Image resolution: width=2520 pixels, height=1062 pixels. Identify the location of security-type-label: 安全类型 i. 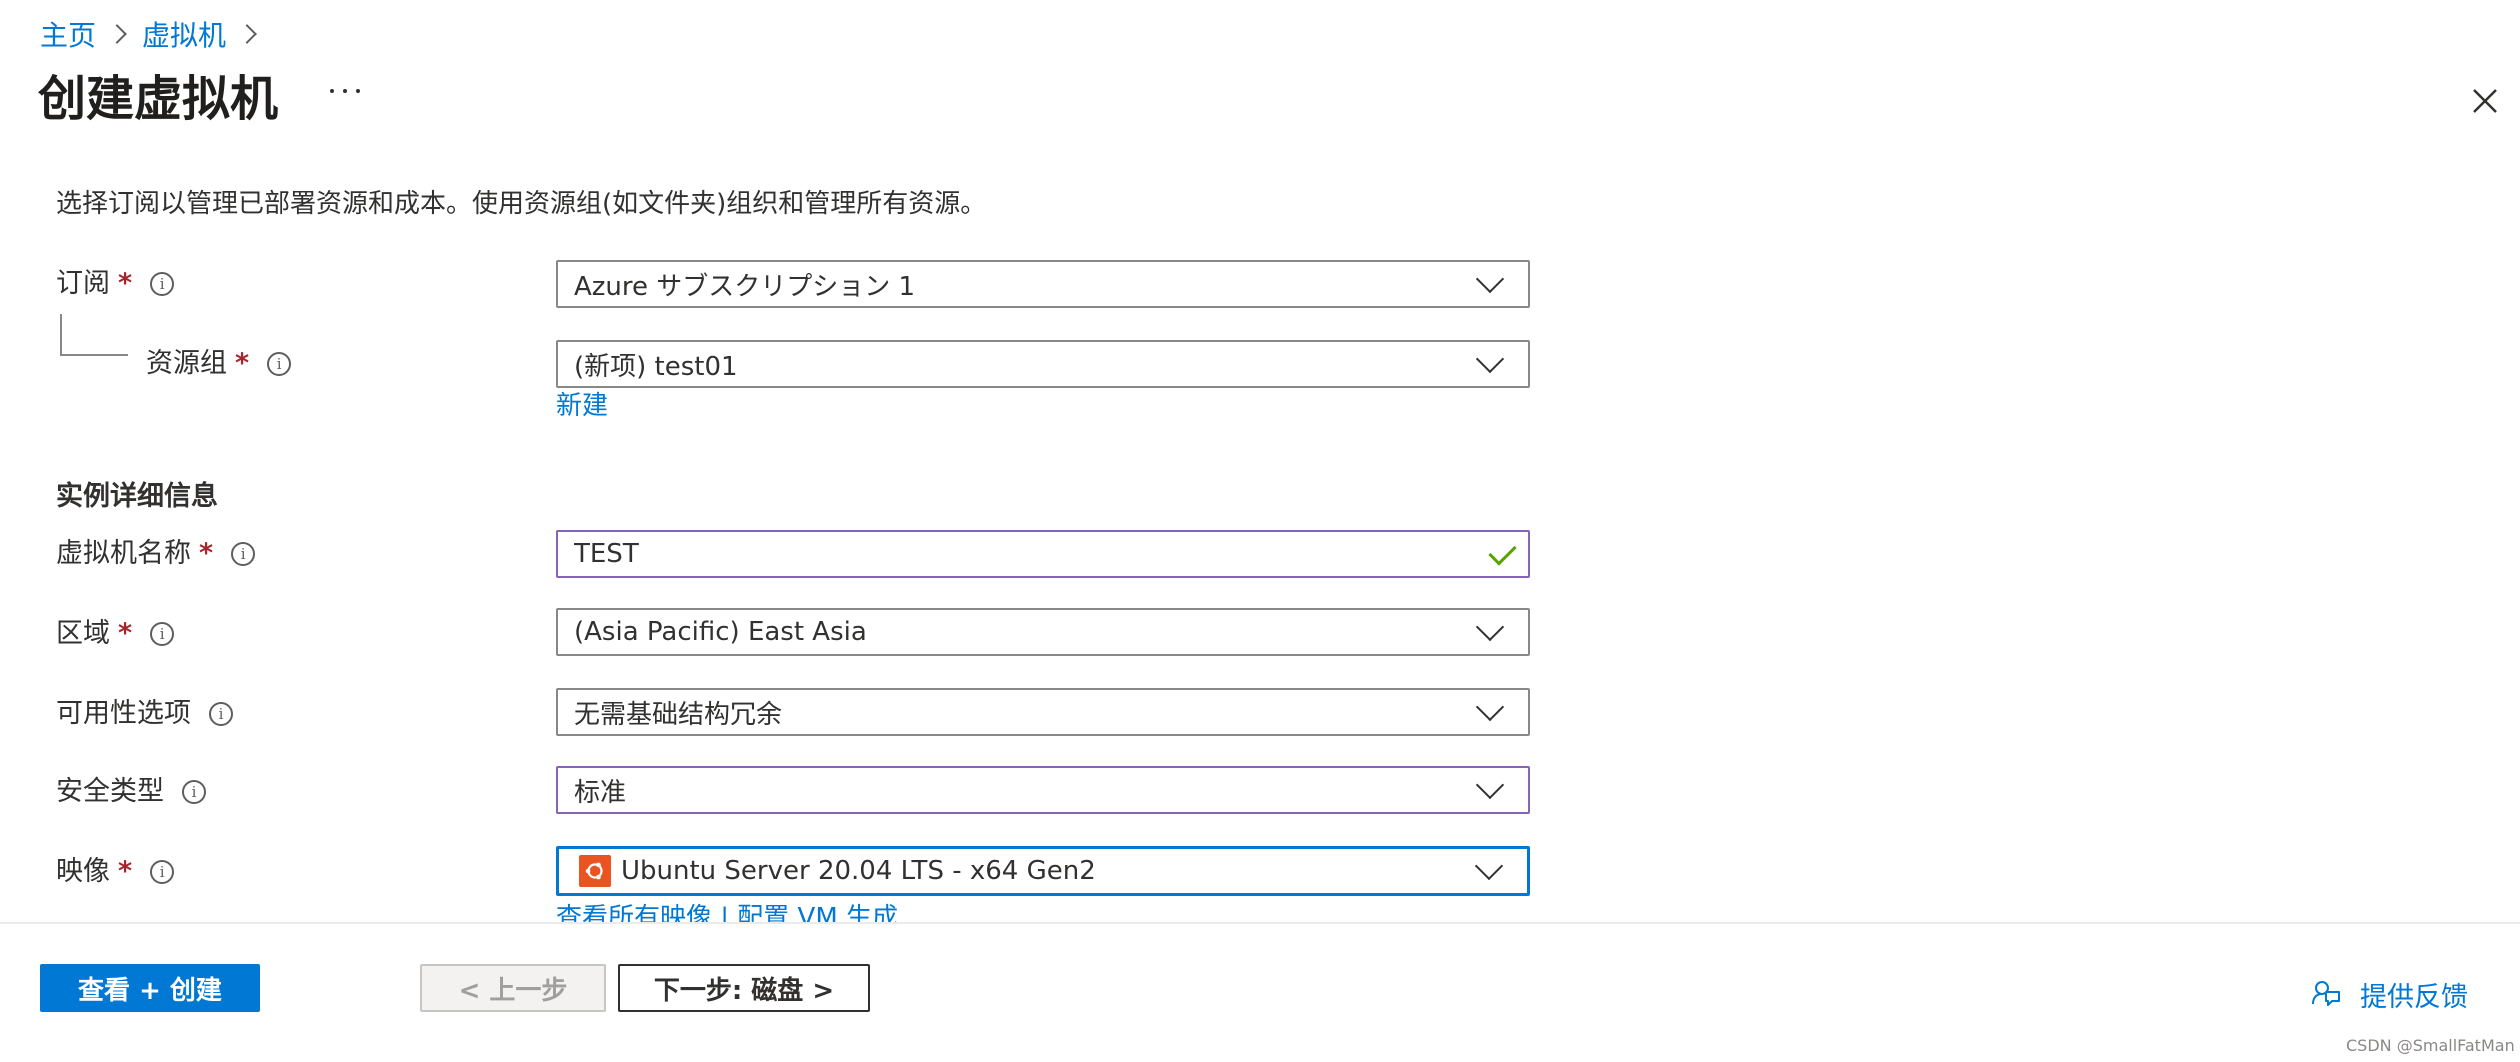
(131, 792).